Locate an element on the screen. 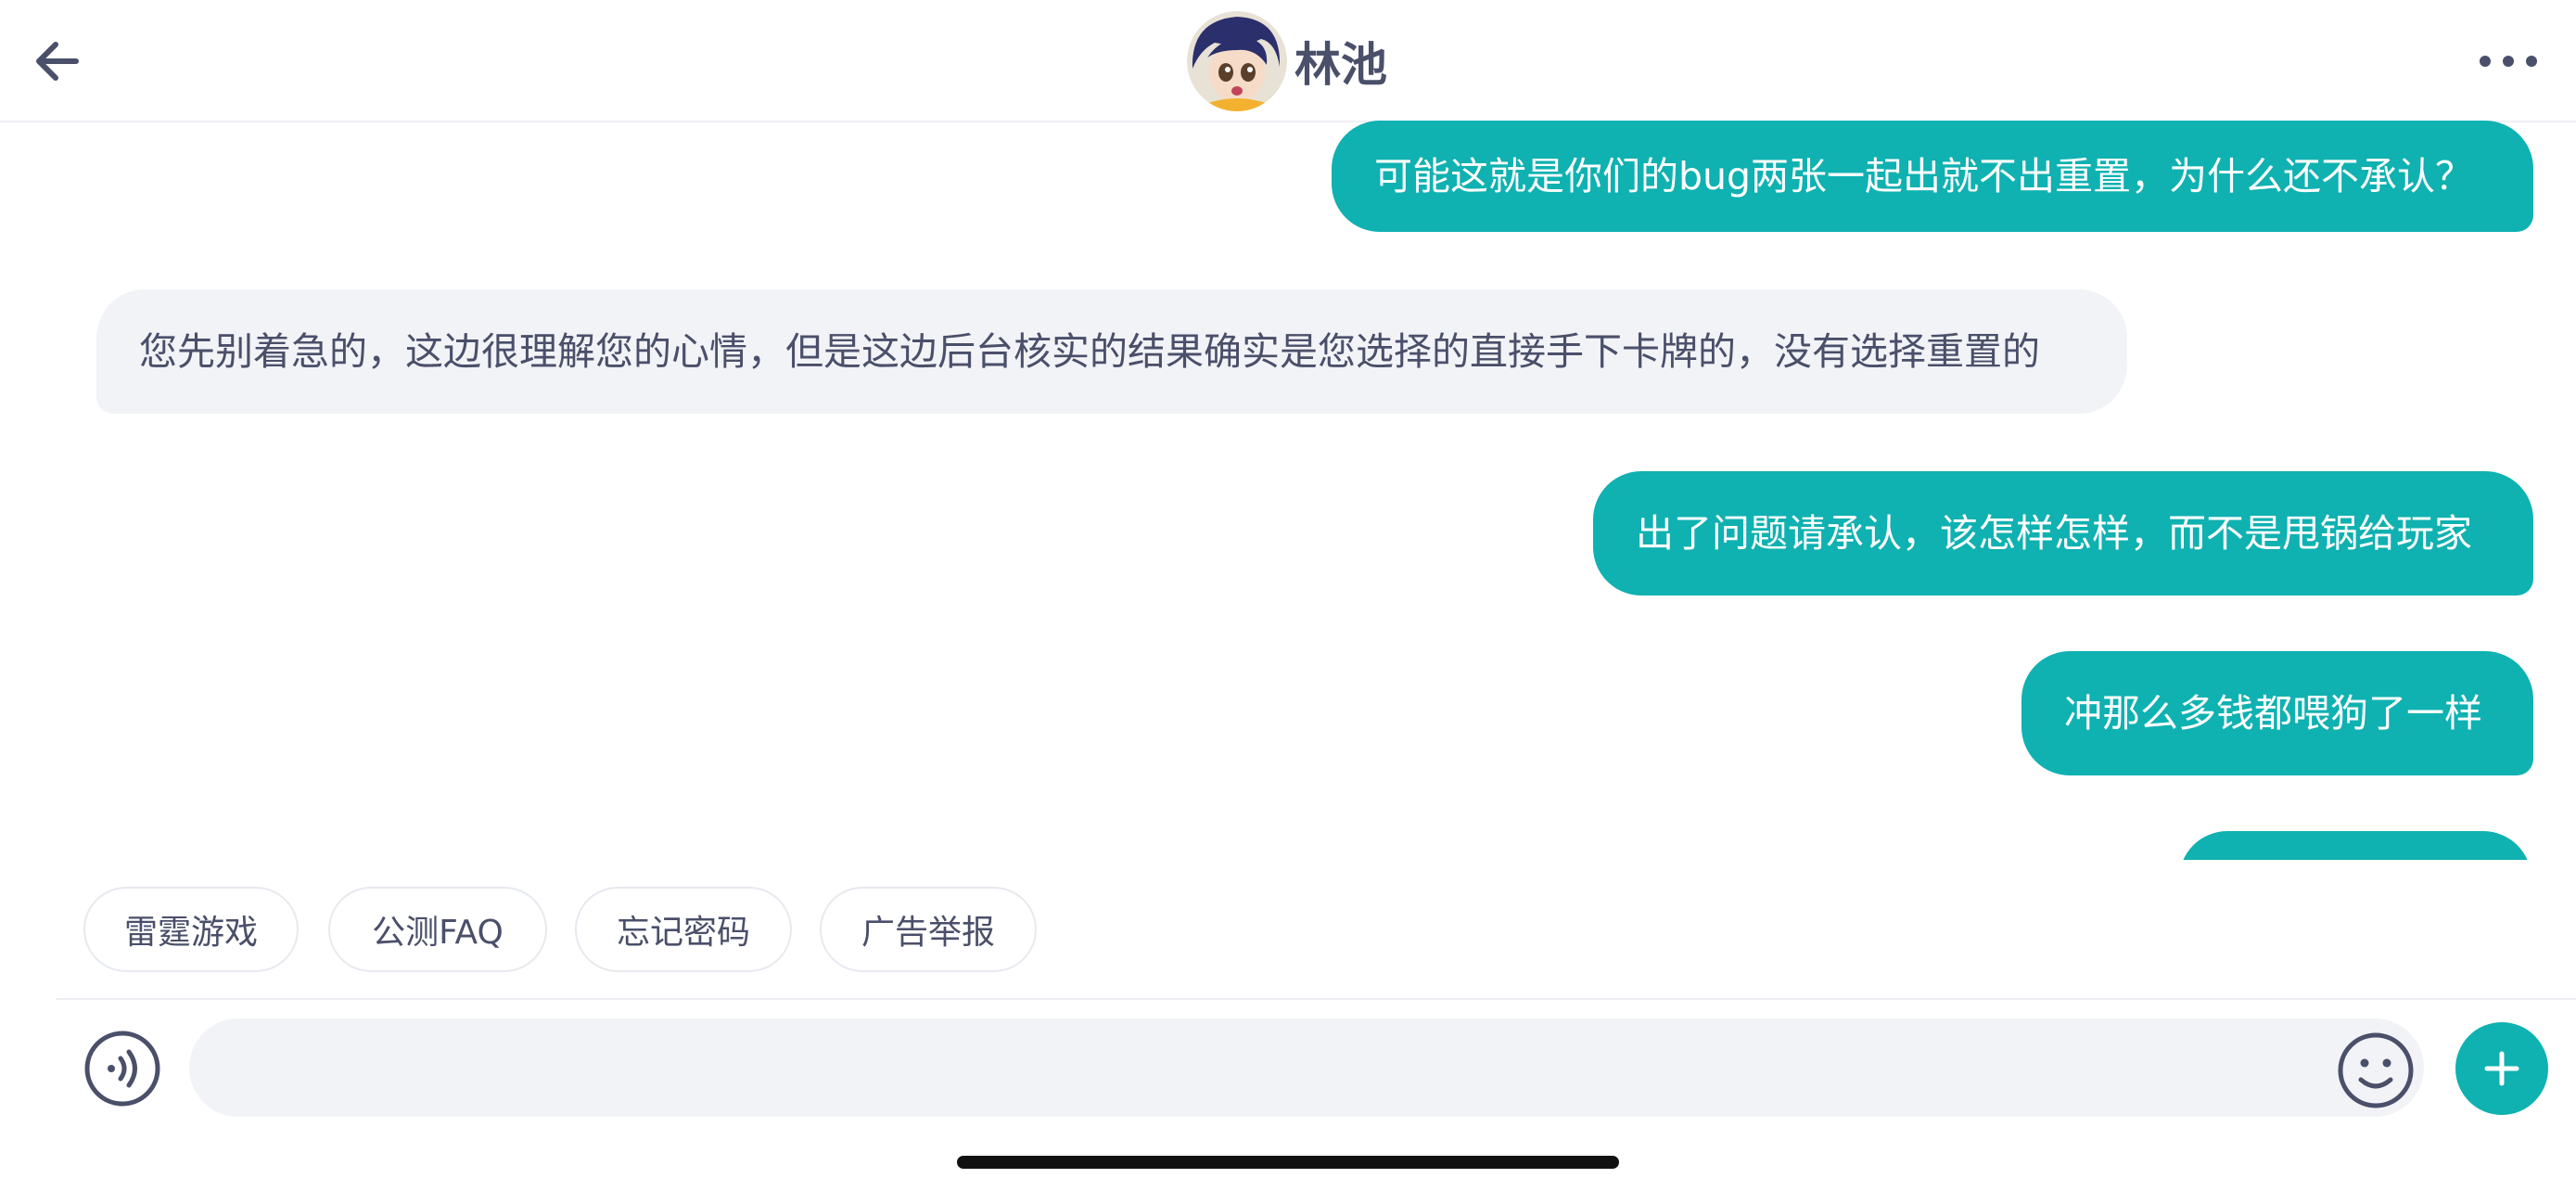 Image resolution: width=2576 pixels, height=1191 pixels. plus-icon is located at coordinates (2501, 1068).